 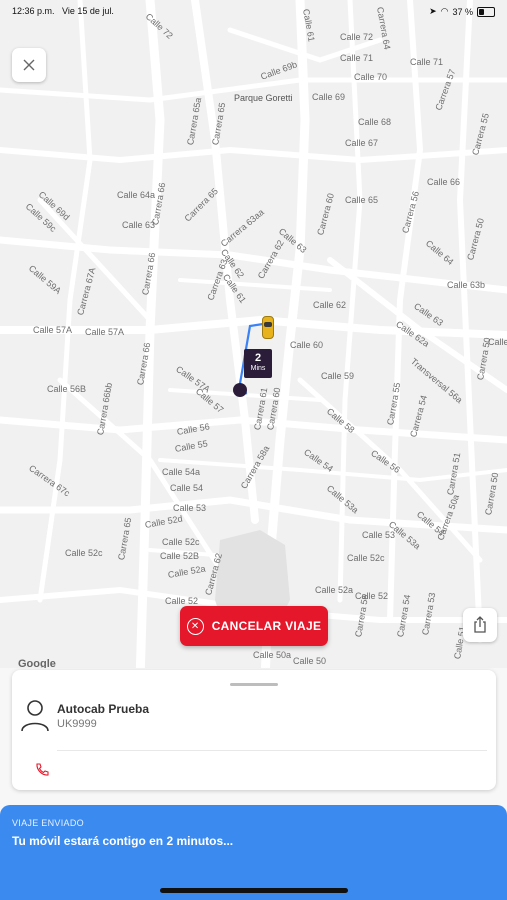 I want to click on street-label: Calle 52a, so click(x=334, y=590).